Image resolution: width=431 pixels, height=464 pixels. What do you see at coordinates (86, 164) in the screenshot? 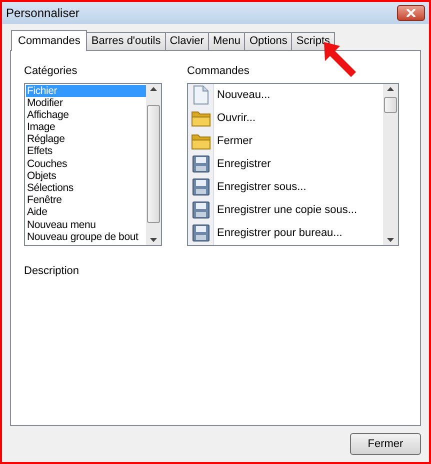
I see `category-item: Couches` at bounding box center [86, 164].